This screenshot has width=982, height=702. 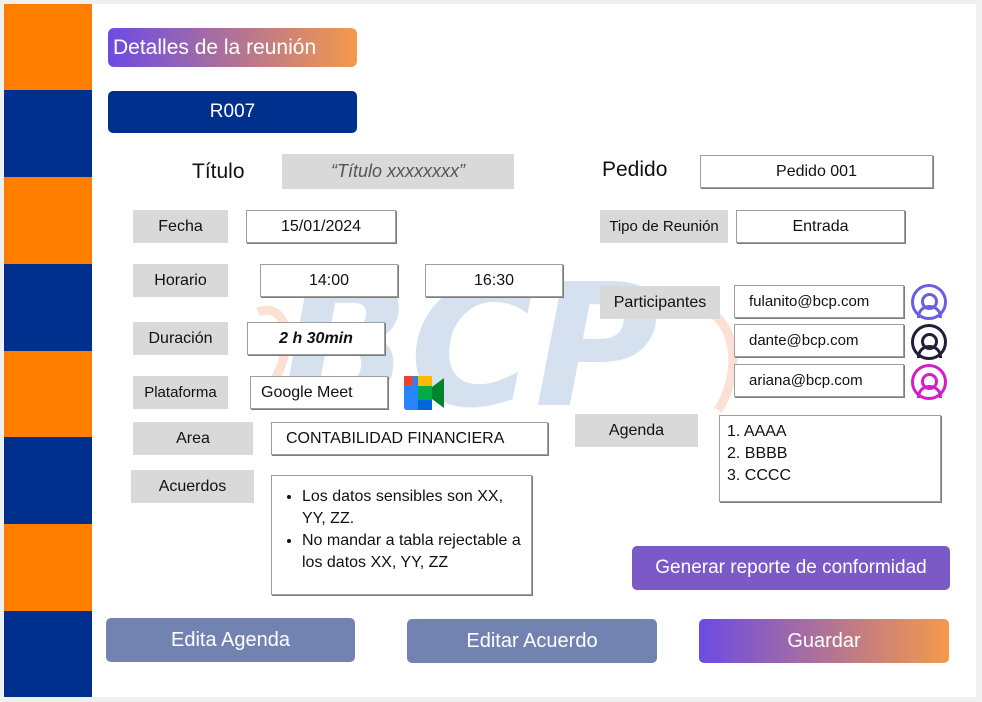 I want to click on agenda-label: Agenda, so click(x=636, y=430).